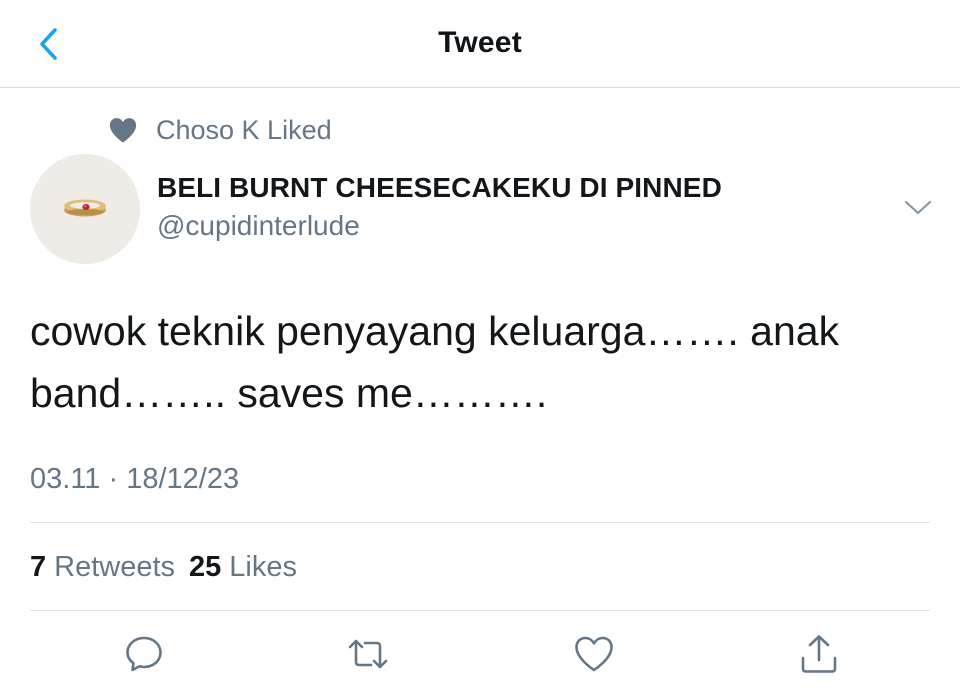  What do you see at coordinates (38, 567) in the screenshot?
I see `retweets-count: 7` at bounding box center [38, 567].